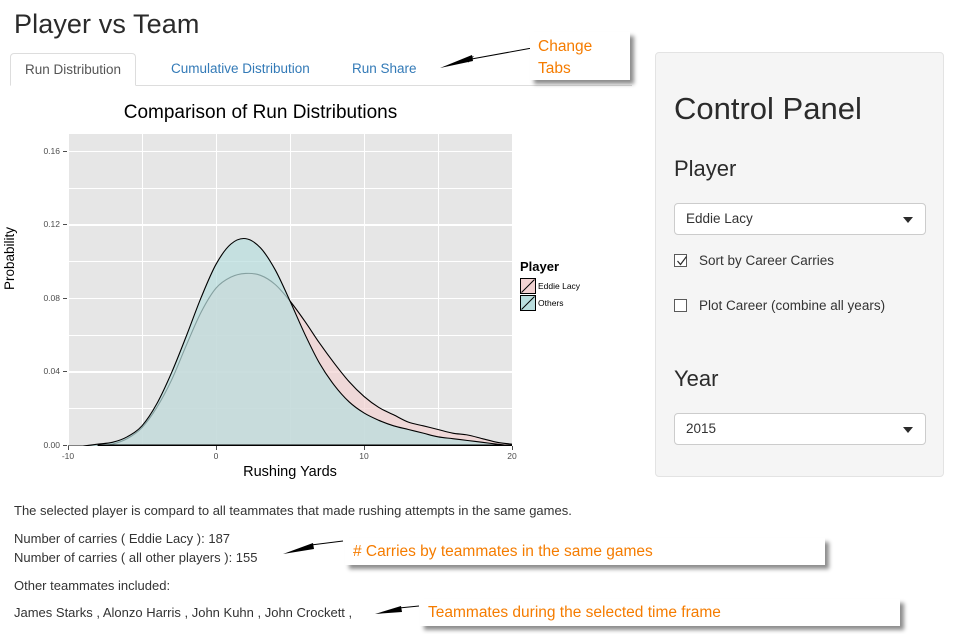 The image size is (954, 634). I want to click on sort-by-career-carries-label: Sort by Career Carries, so click(767, 260).